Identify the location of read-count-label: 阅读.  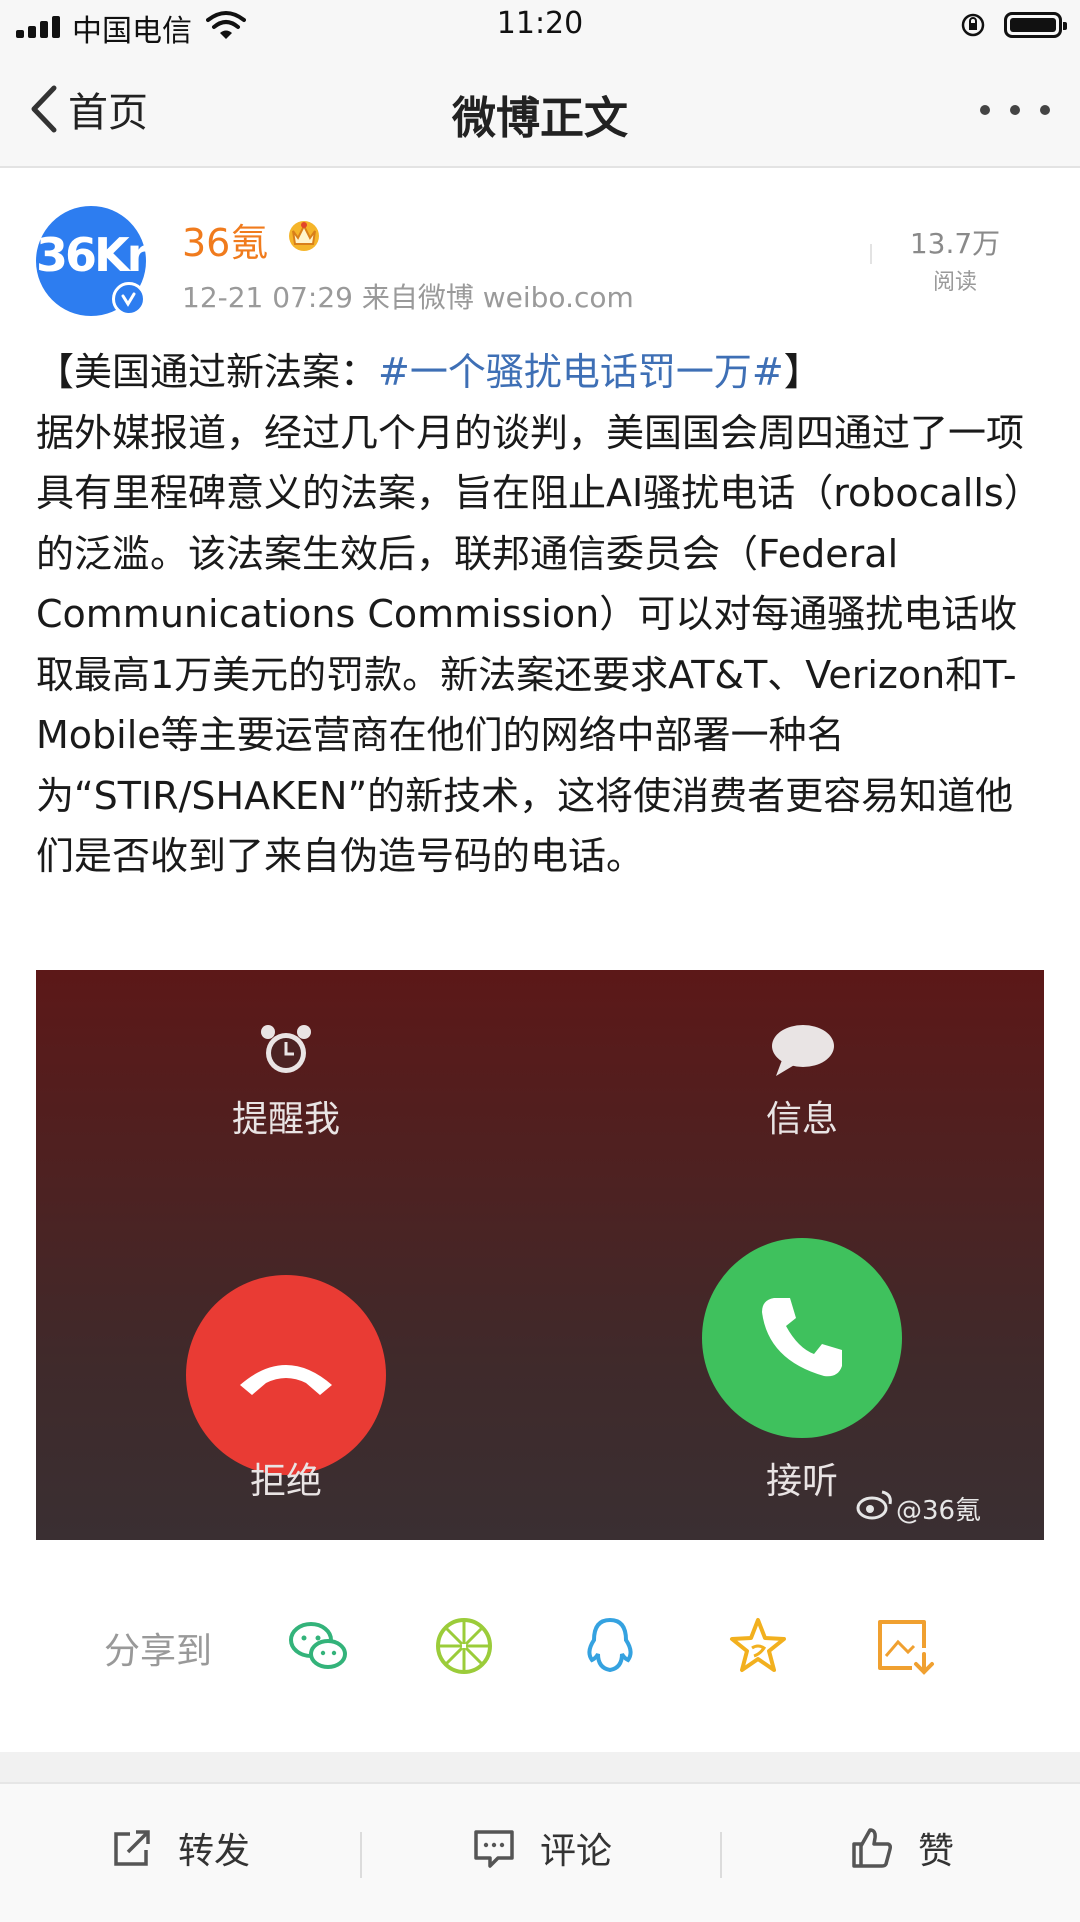
(954, 282).